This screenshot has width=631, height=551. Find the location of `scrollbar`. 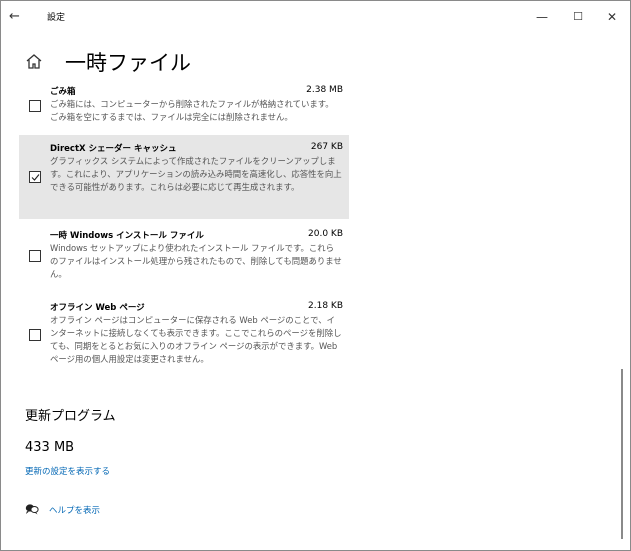

scrollbar is located at coordinates (622, 454).